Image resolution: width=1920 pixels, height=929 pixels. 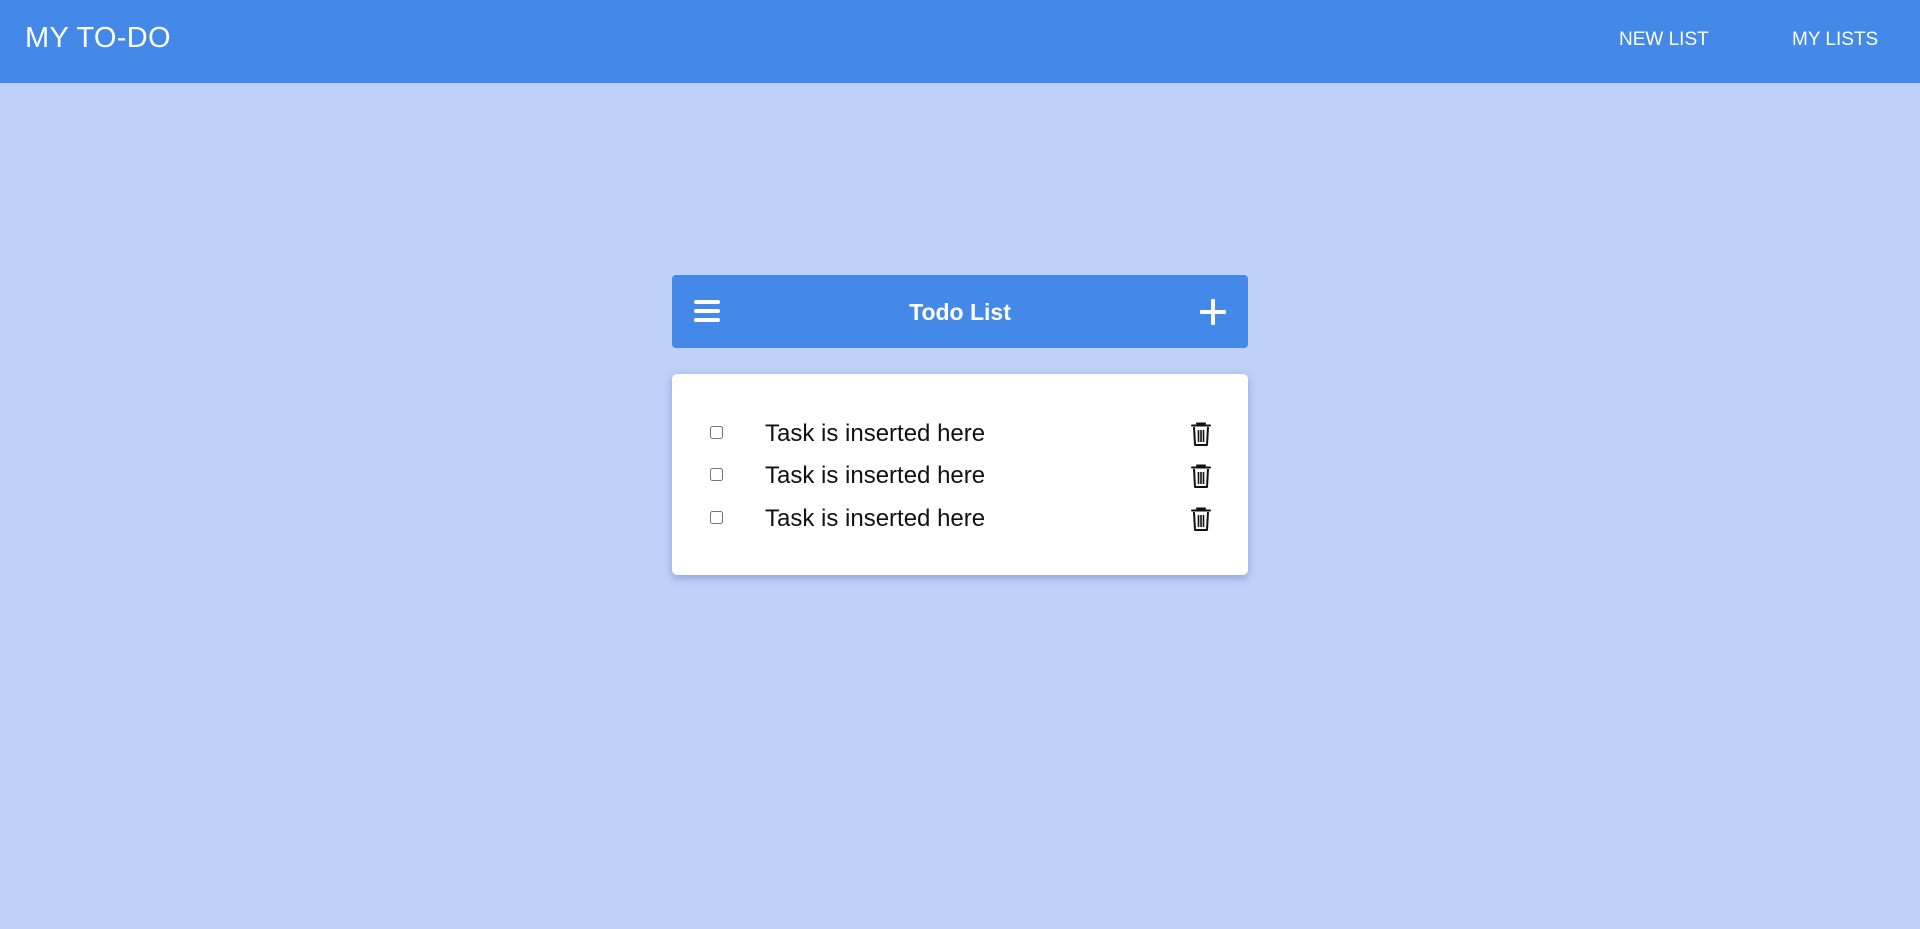 What do you see at coordinates (1213, 312) in the screenshot?
I see `add-task-plus-icon` at bounding box center [1213, 312].